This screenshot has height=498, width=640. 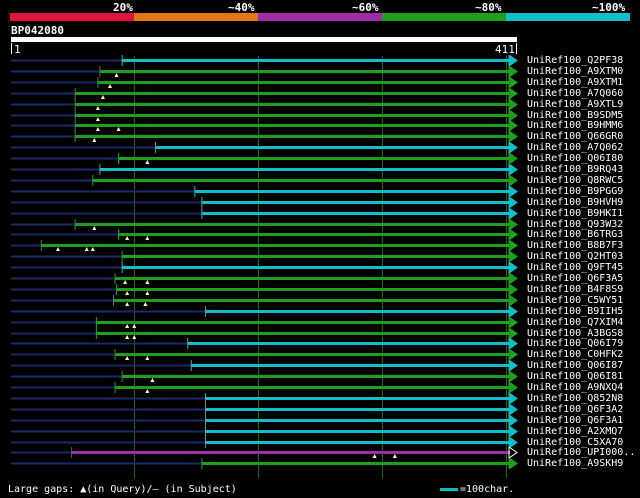 What do you see at coordinates (320, 202) in the screenshot?
I see `hit-row: UniRef100_B9HVH9` at bounding box center [320, 202].